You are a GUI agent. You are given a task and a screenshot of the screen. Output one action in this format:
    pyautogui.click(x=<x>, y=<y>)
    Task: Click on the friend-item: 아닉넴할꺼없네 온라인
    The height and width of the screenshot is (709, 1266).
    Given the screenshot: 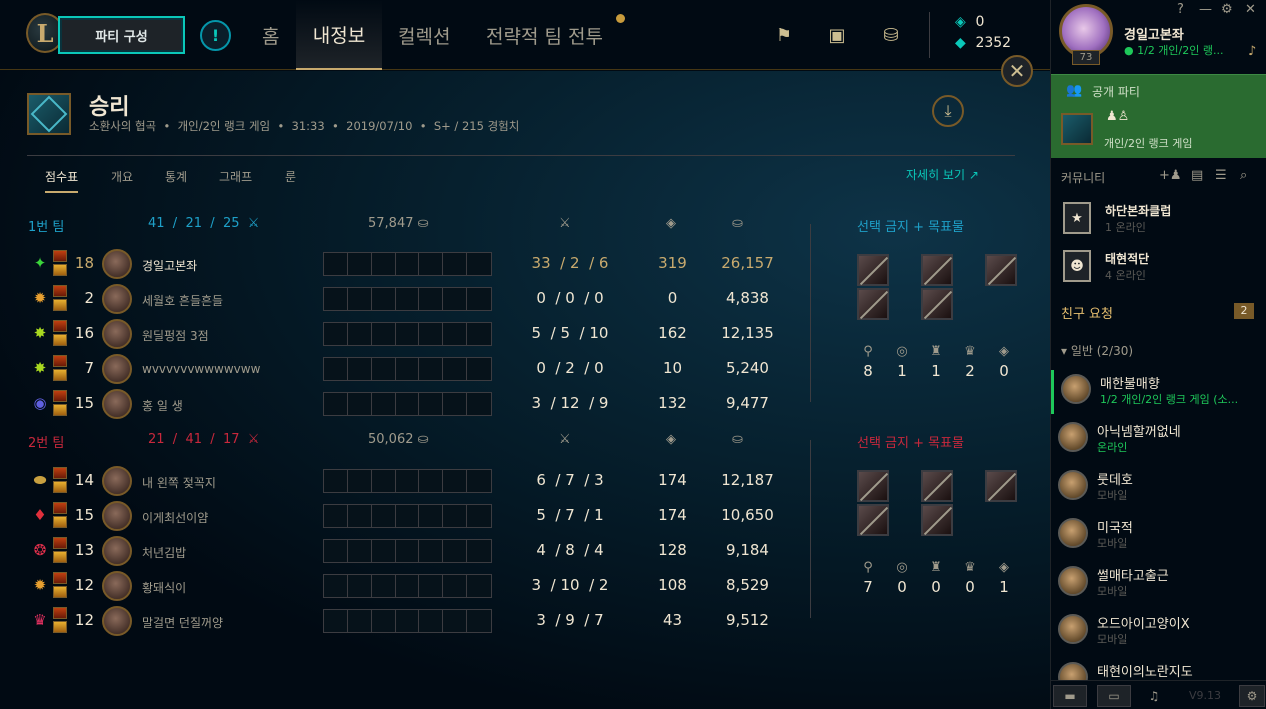 What is the action you would take?
    pyautogui.click(x=1158, y=440)
    